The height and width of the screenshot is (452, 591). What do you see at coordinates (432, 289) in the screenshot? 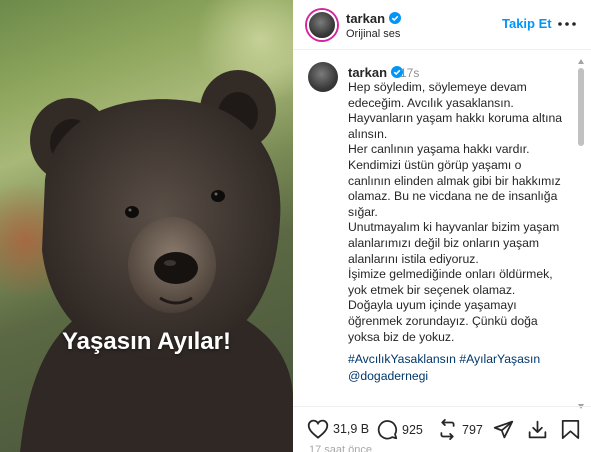
I see `caption-line: yok etmek bir seçenek olamaz.` at bounding box center [432, 289].